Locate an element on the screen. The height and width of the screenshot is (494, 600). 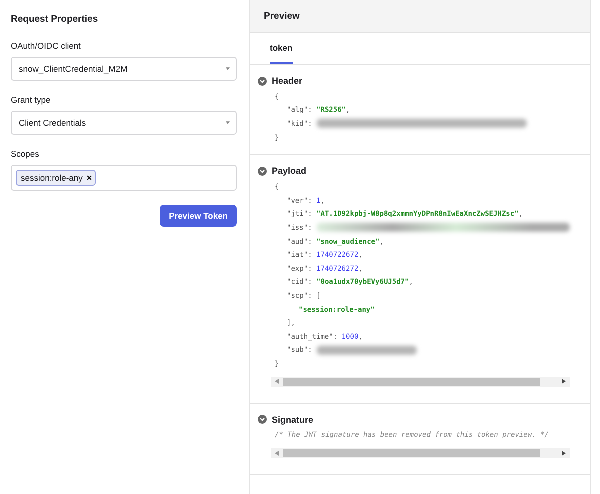
tab: token is located at coordinates (281, 48).